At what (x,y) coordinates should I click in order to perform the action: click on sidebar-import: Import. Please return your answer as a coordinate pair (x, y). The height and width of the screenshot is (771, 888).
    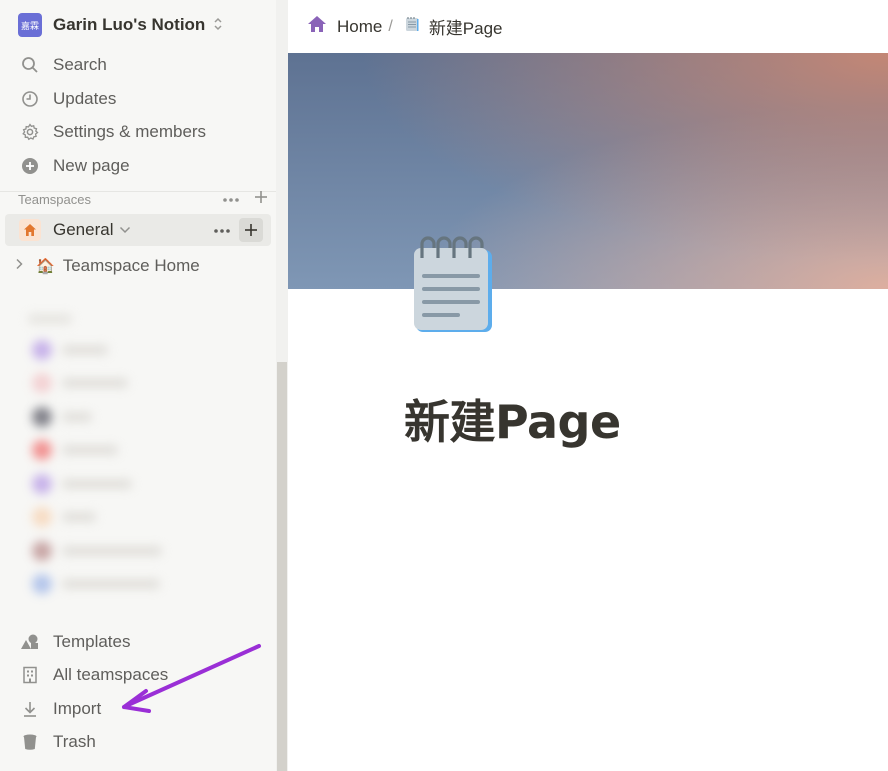
    Looking at the image, I should click on (139, 709).